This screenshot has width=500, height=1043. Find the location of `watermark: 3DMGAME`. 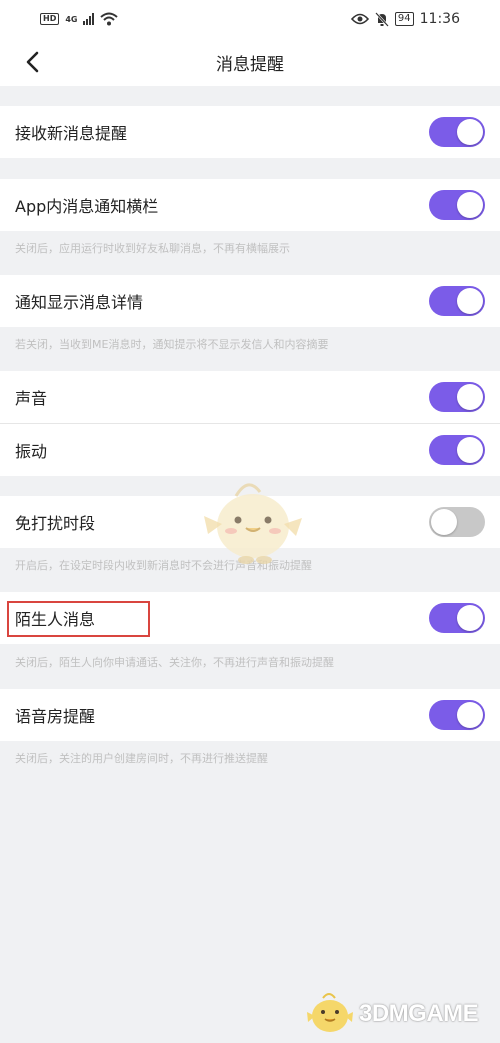

watermark: 3DMGAME is located at coordinates (392, 1014).